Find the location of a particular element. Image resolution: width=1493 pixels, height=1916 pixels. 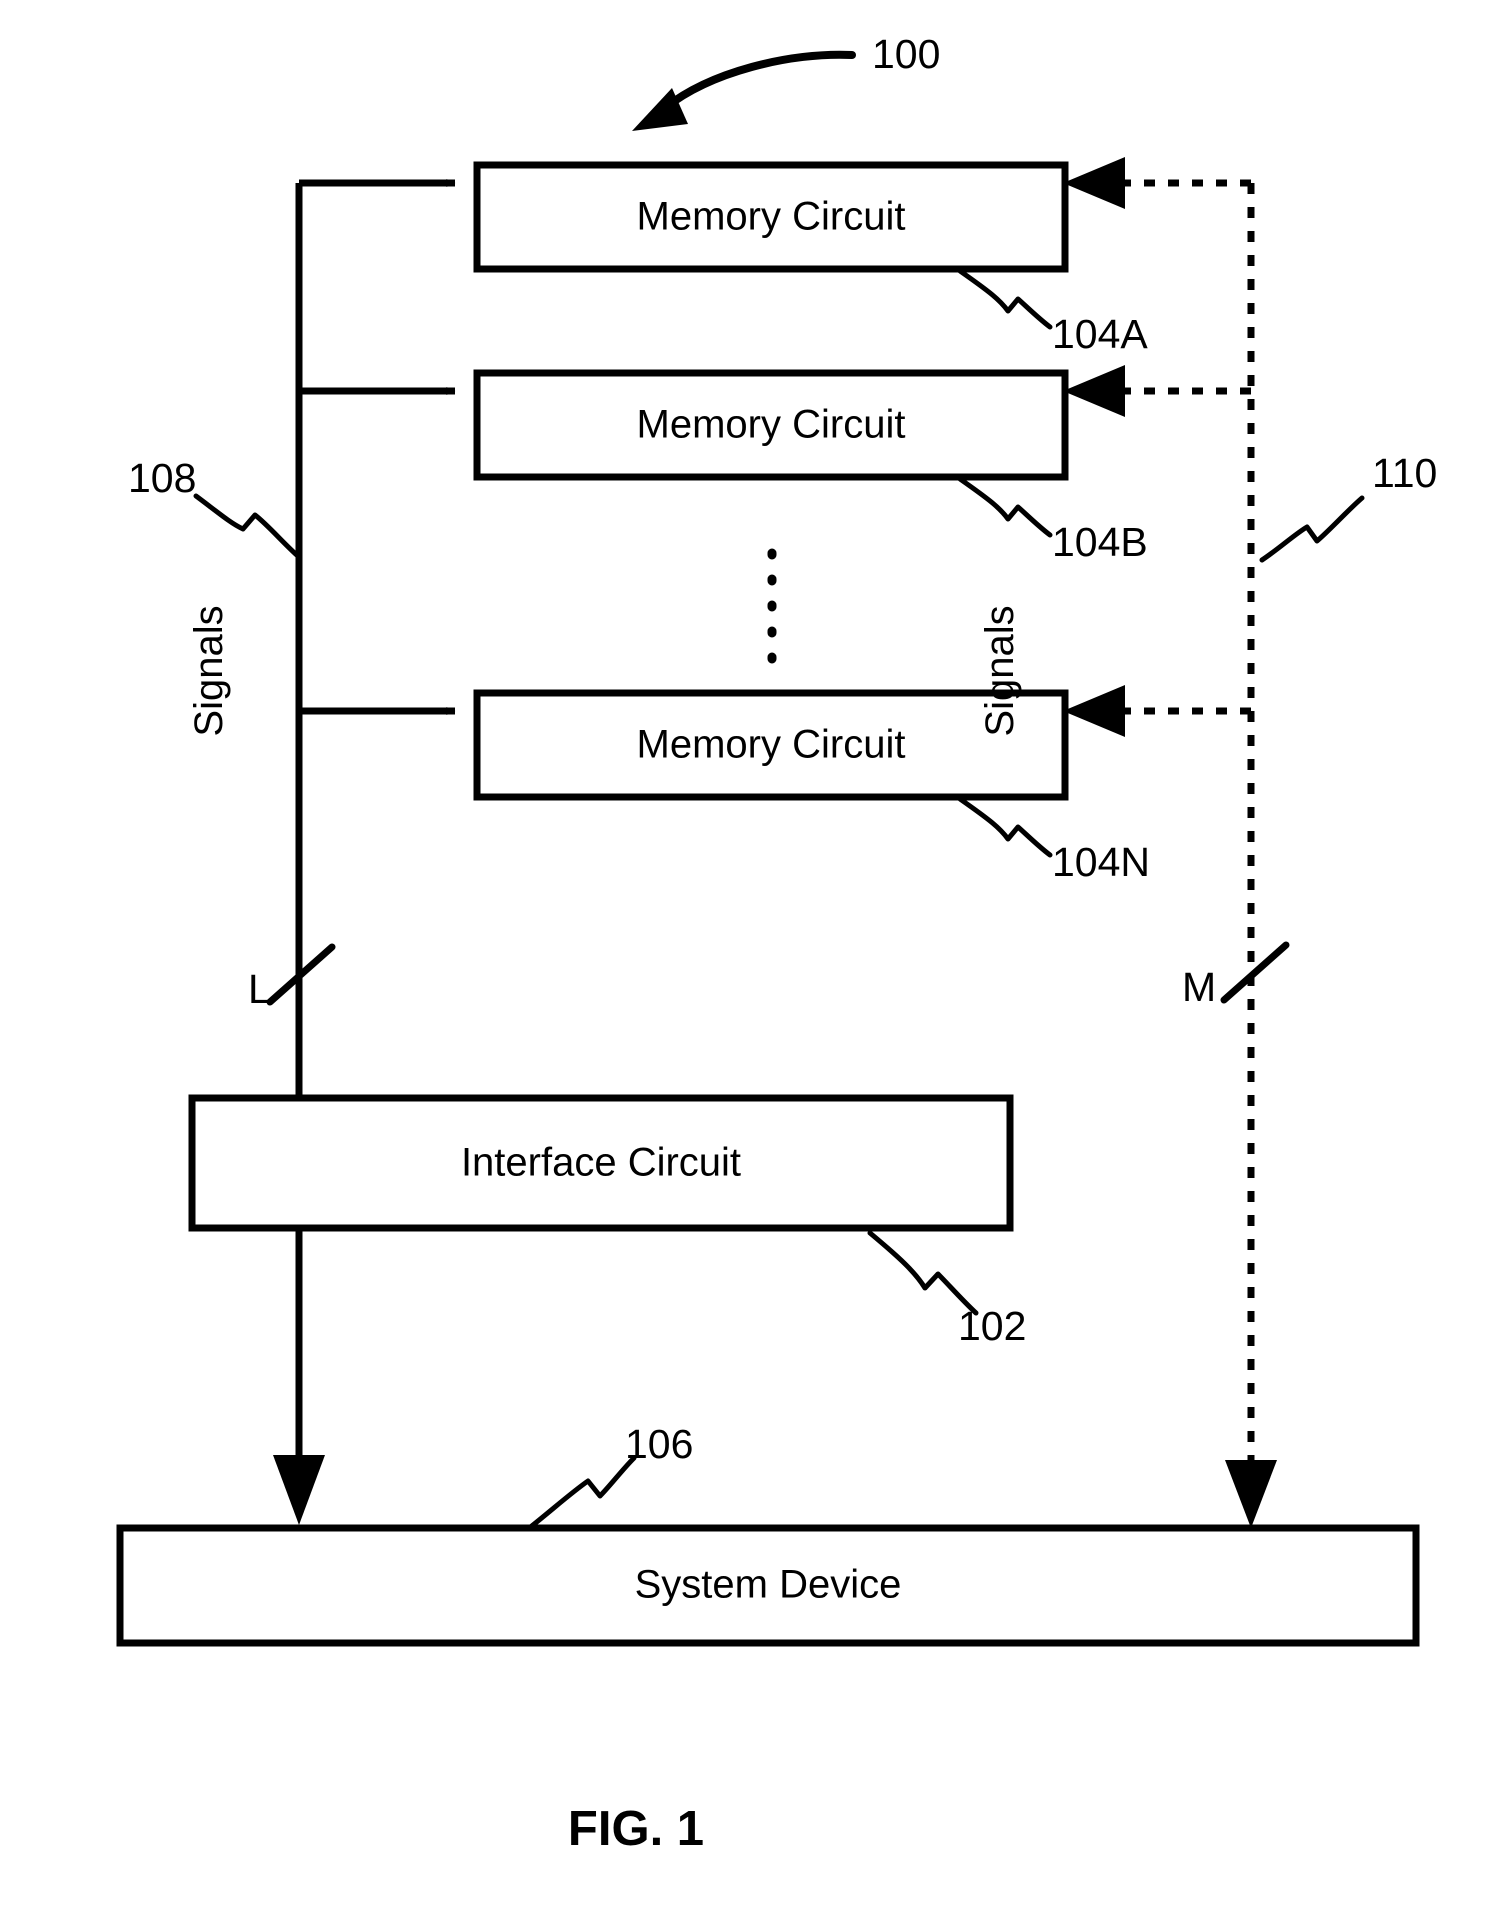

right-bus-width-slash is located at coordinates (1255, 972).